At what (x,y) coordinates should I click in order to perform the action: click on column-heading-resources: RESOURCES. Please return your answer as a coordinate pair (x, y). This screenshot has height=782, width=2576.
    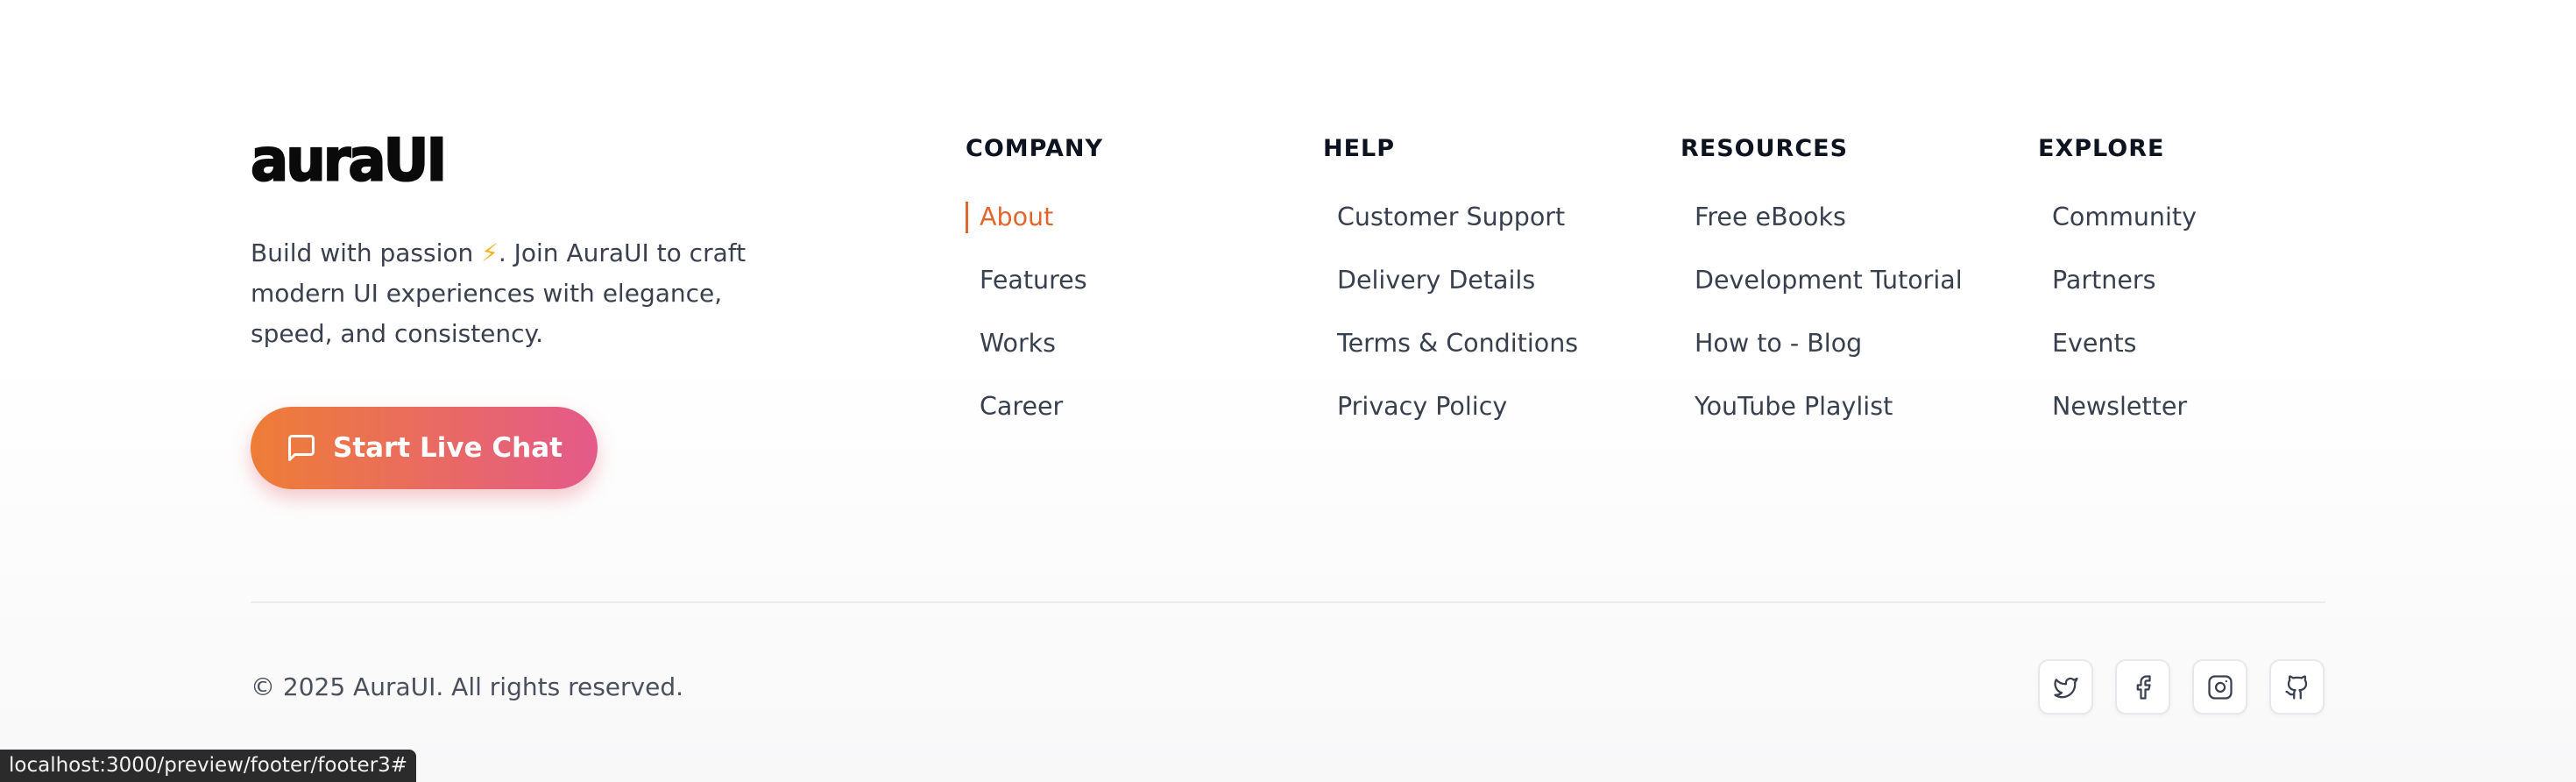
    Looking at the image, I should click on (1765, 148).